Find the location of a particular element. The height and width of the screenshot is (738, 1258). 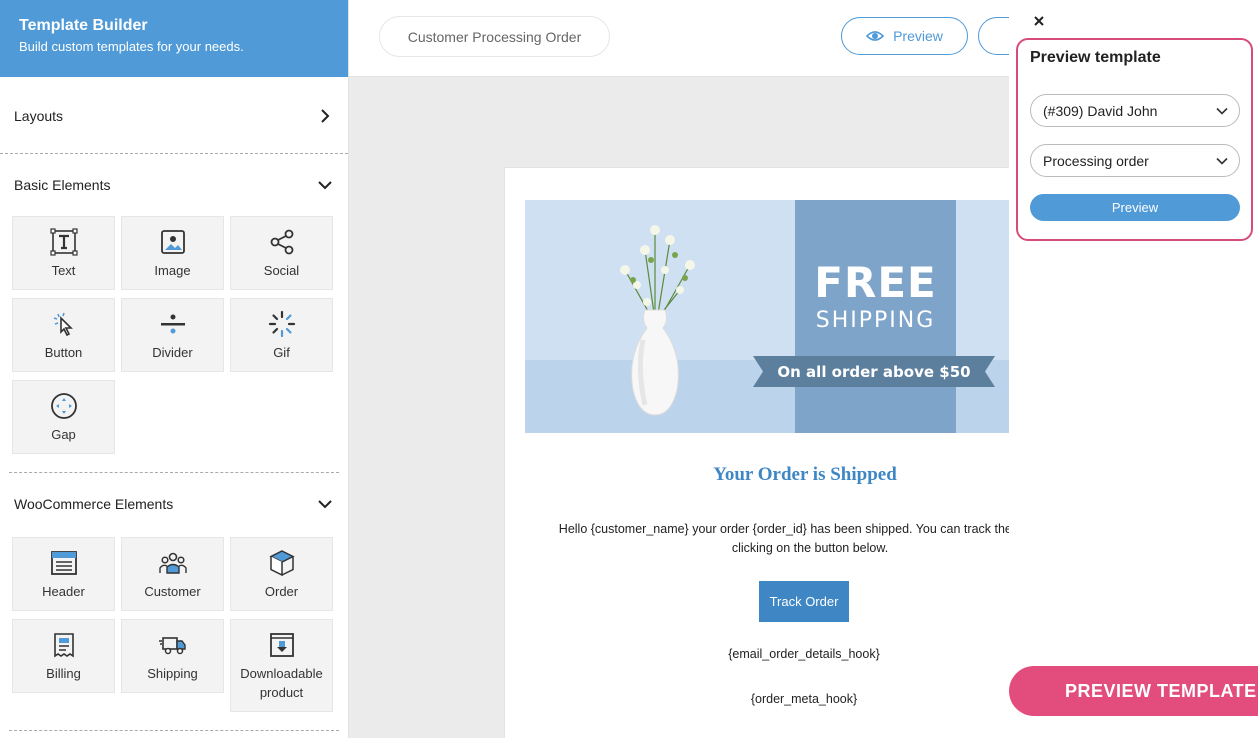

element-label: Image is located at coordinates (172, 270).